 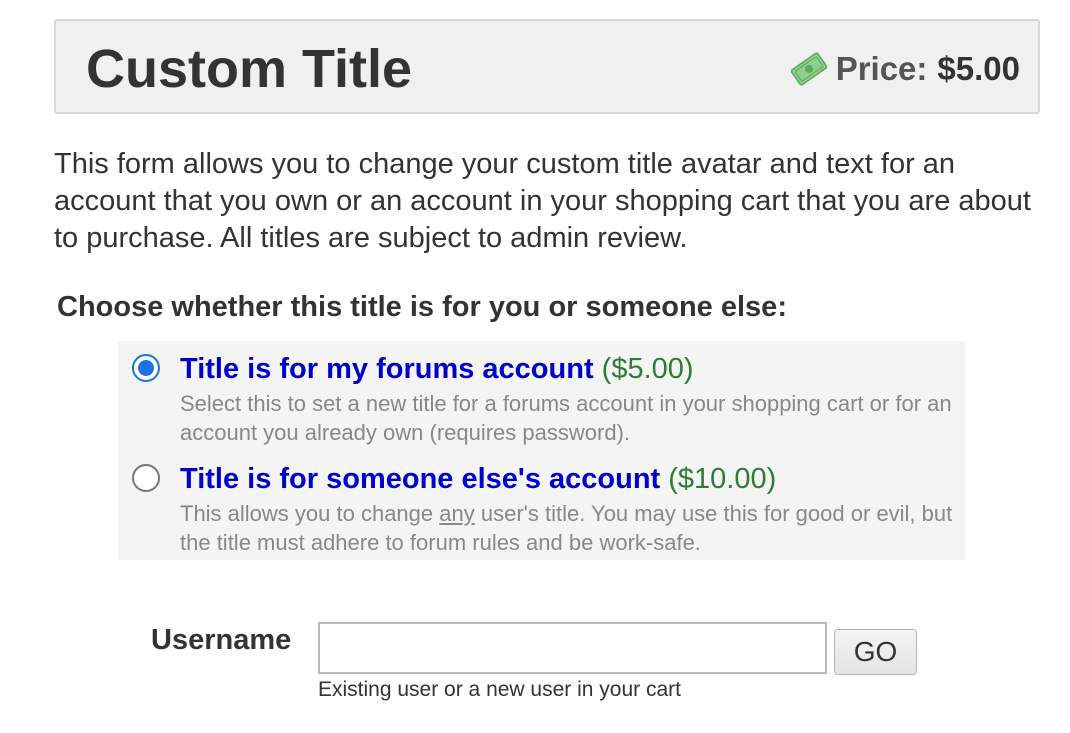 I want to click on price-display: Price: $5.00, so click(x=905, y=69).